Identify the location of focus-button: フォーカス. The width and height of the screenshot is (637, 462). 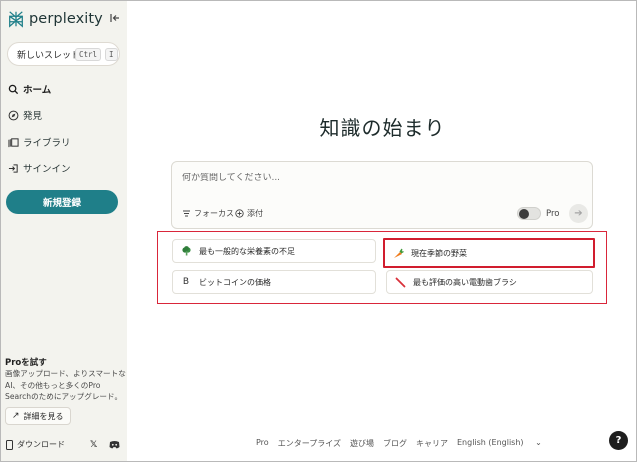
(208, 213).